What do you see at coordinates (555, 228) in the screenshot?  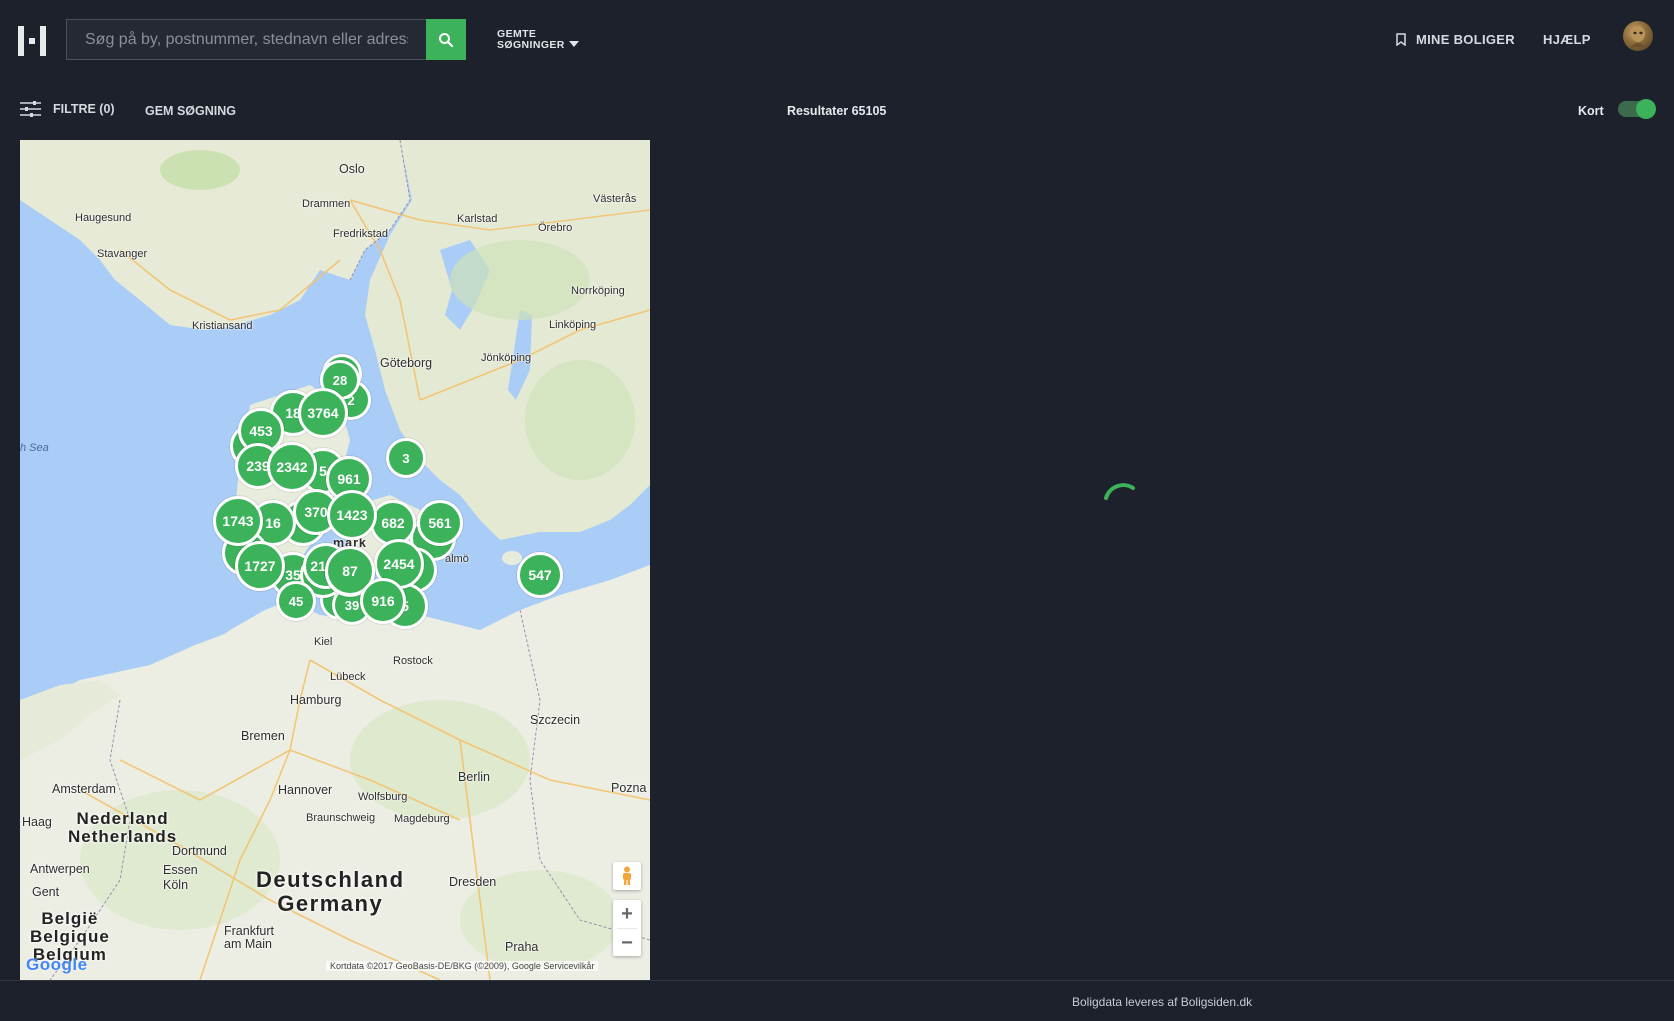 I see `city-orebro: Örebro` at bounding box center [555, 228].